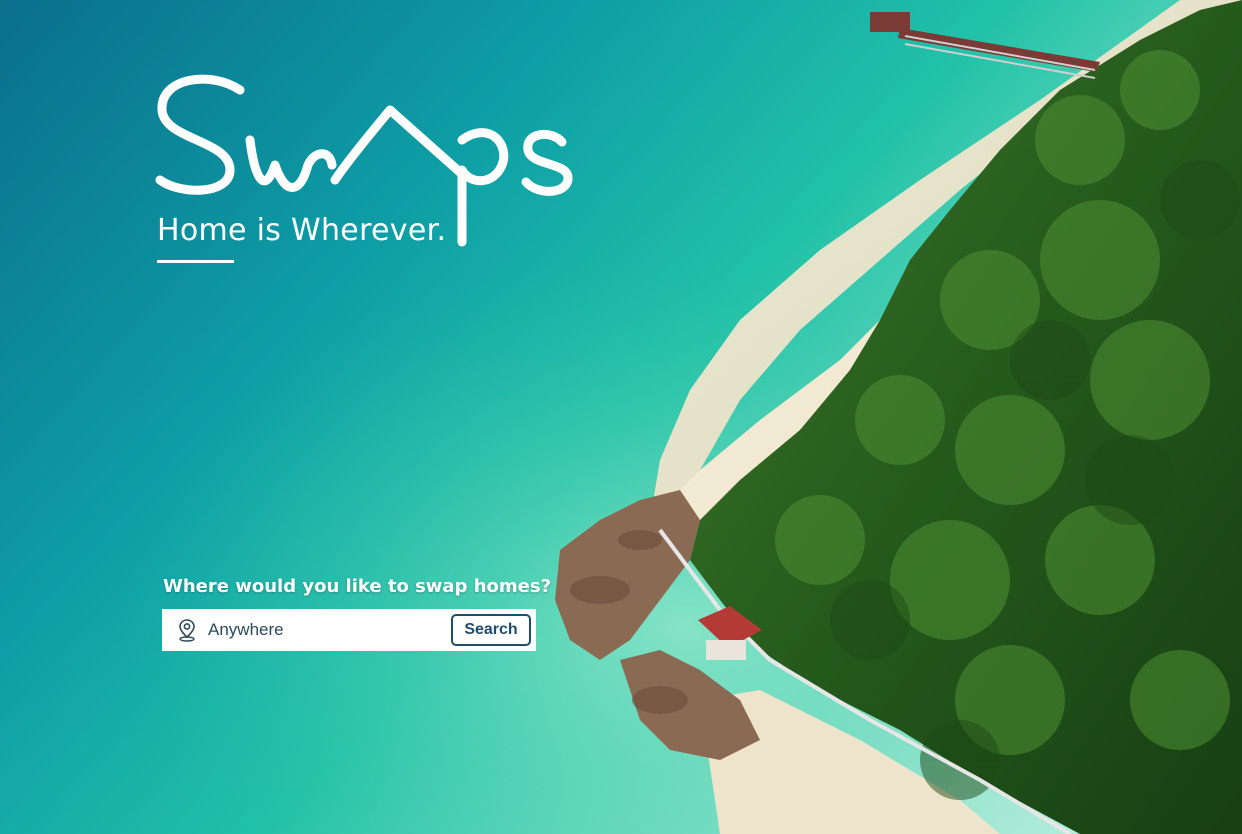 The height and width of the screenshot is (834, 1242). Describe the element at coordinates (302, 230) in the screenshot. I see `tagline: Home is Wherever.` at that location.